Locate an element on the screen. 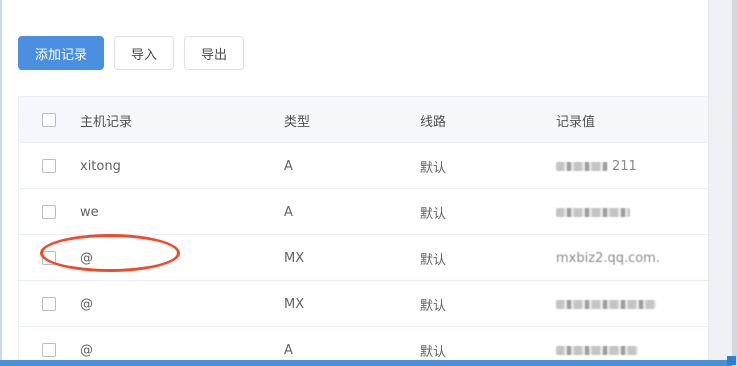 This screenshot has width=738, height=366. value-cell: mxbiz2.qq.com. is located at coordinates (608, 258).